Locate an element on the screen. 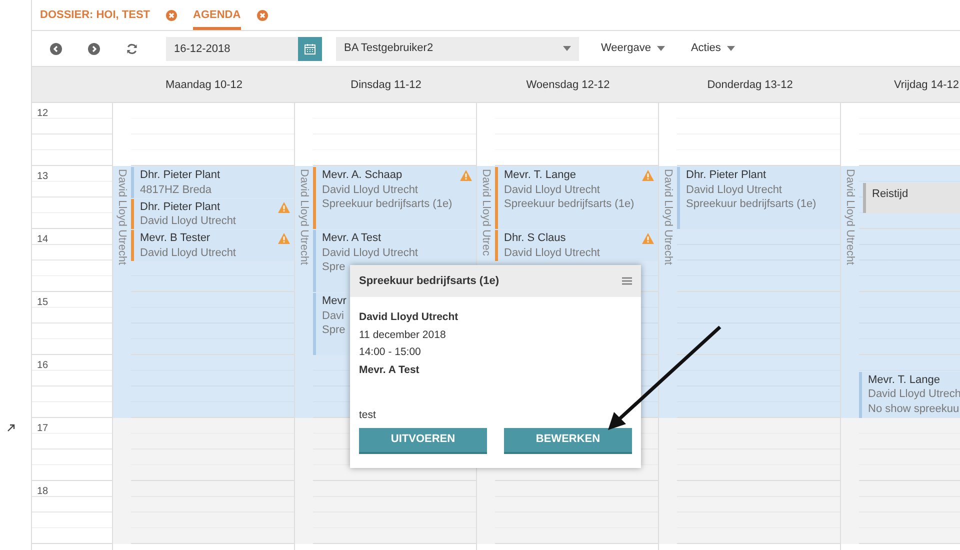 This screenshot has width=960, height=550. appointment-block: Mevr. T. Lange David Lloyd Utrecht Spreekuur bedrijfsarts (1e) is located at coordinates (576, 198).